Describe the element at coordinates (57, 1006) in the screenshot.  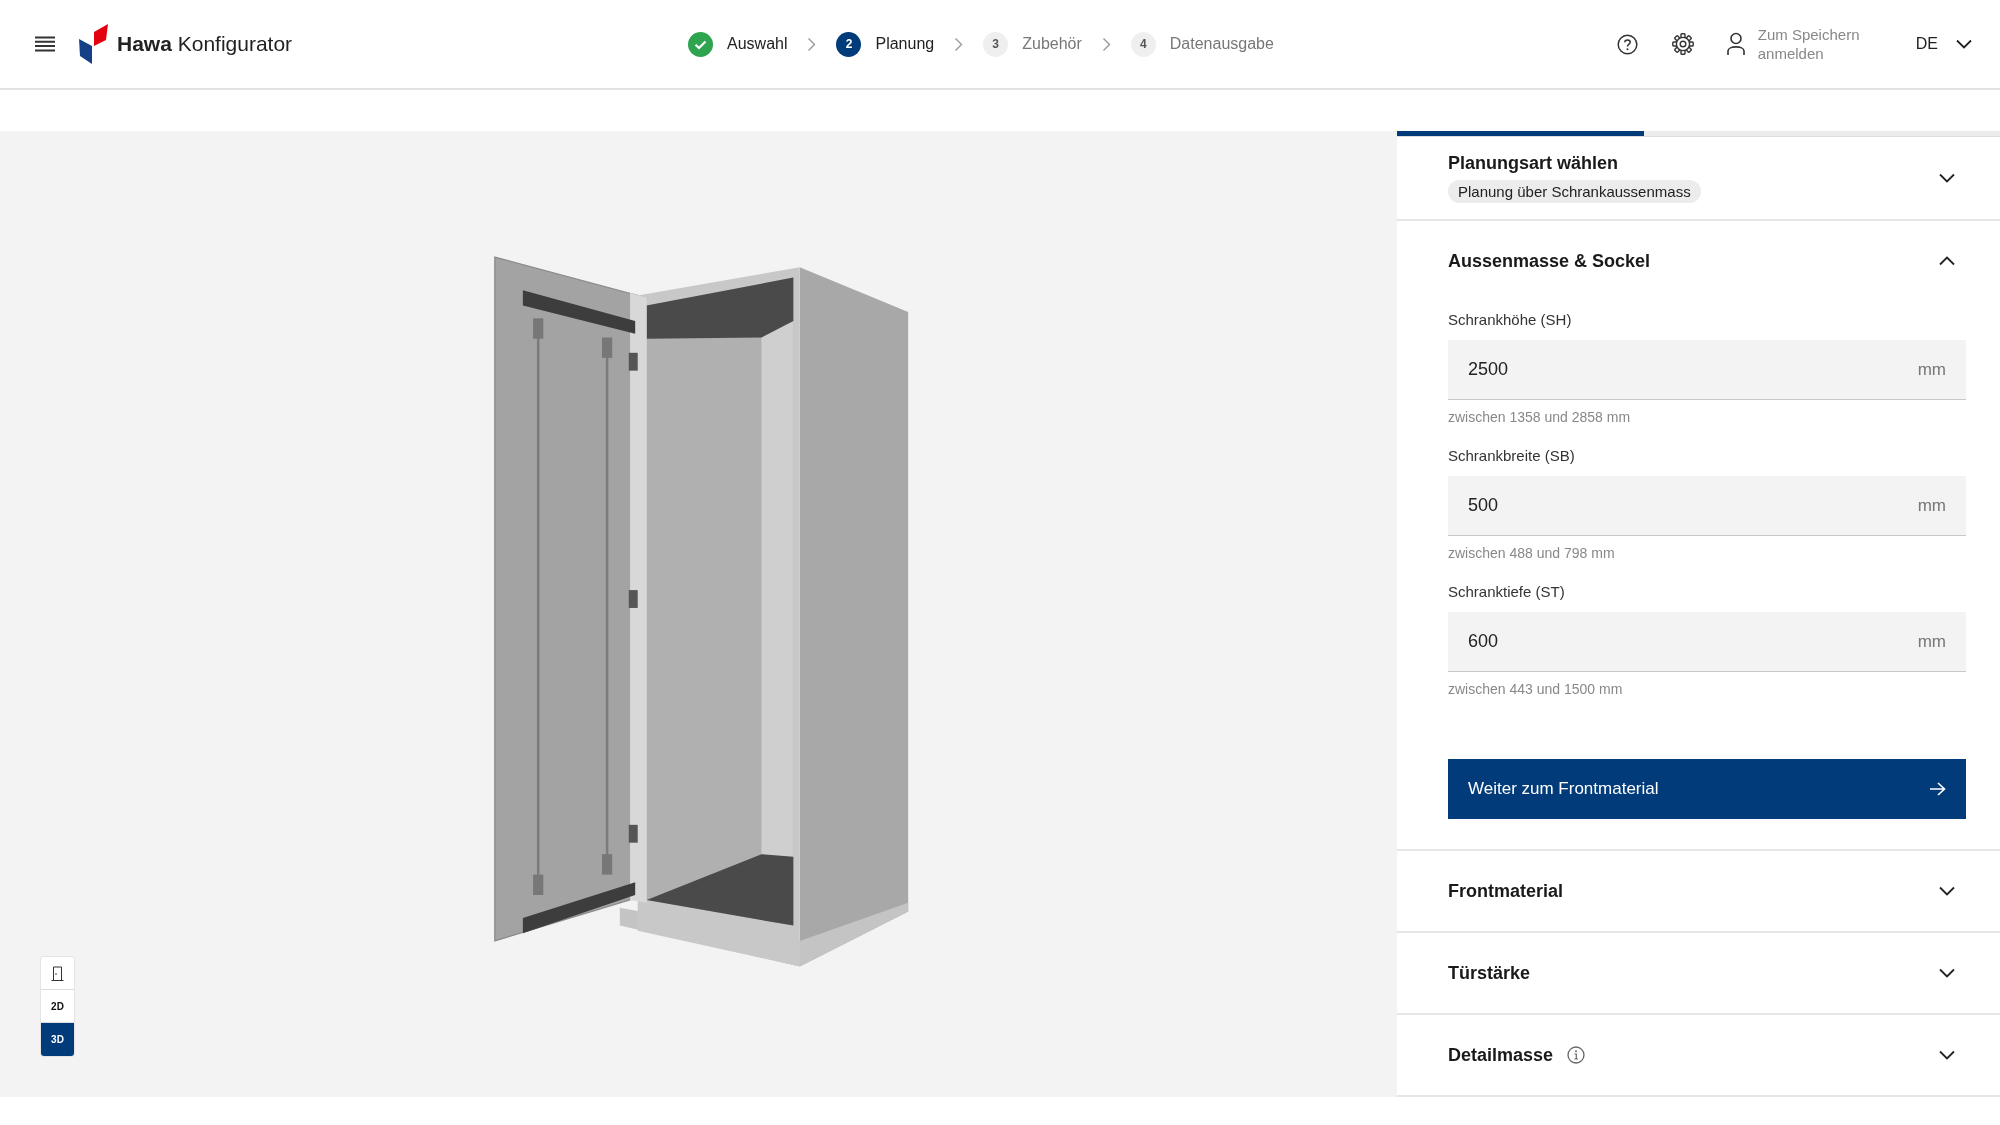
I see `view-mode-button: 2D` at that location.